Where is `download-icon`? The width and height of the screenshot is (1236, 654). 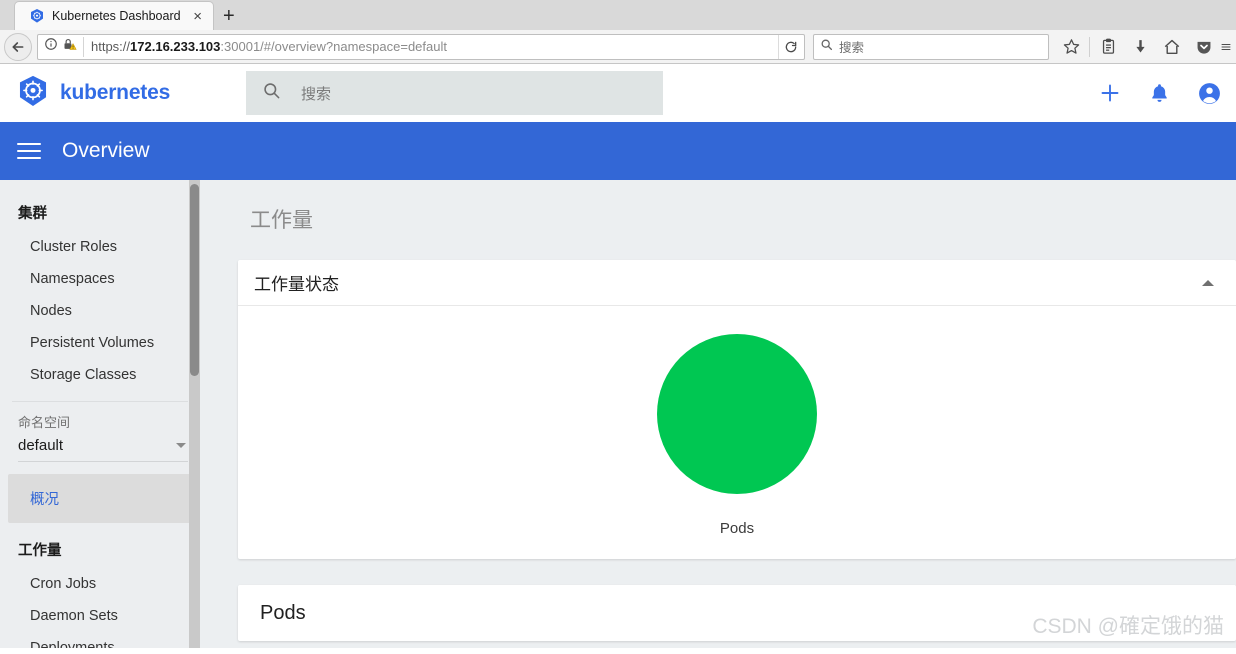
download-icon is located at coordinates (1140, 47).